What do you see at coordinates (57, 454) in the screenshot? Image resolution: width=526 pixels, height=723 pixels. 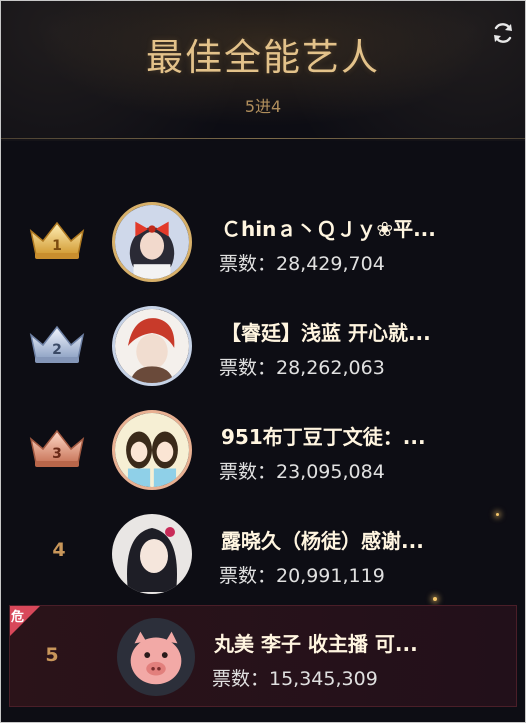 I see `rank-3-number: 3` at bounding box center [57, 454].